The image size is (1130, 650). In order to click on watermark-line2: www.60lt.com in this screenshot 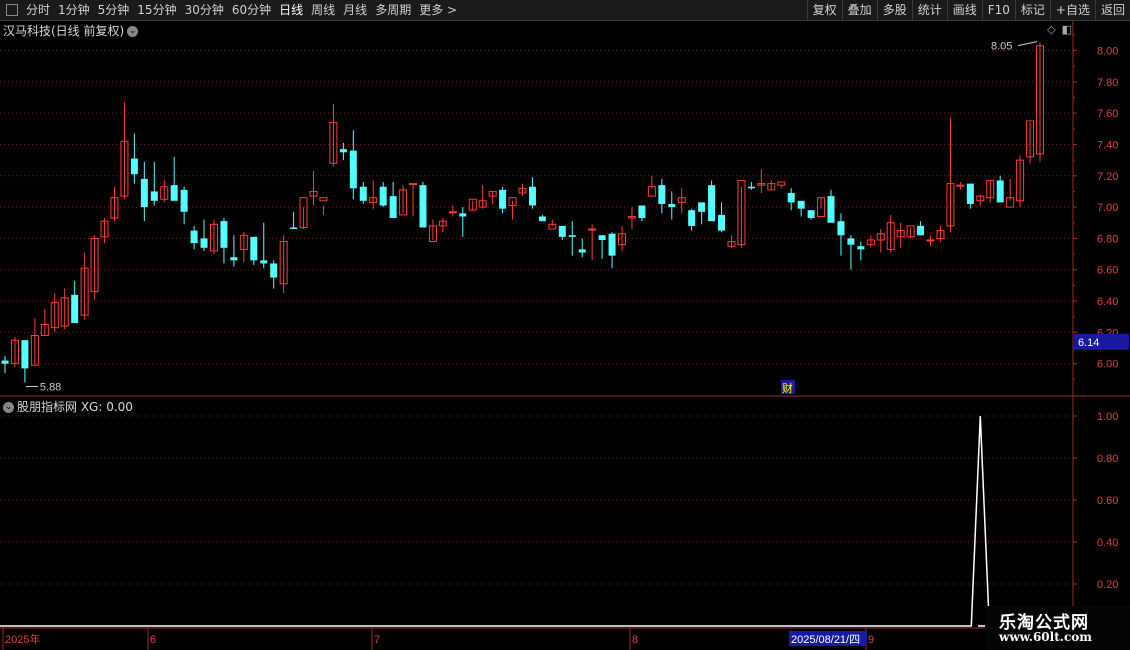, I will do `click(1045, 637)`.